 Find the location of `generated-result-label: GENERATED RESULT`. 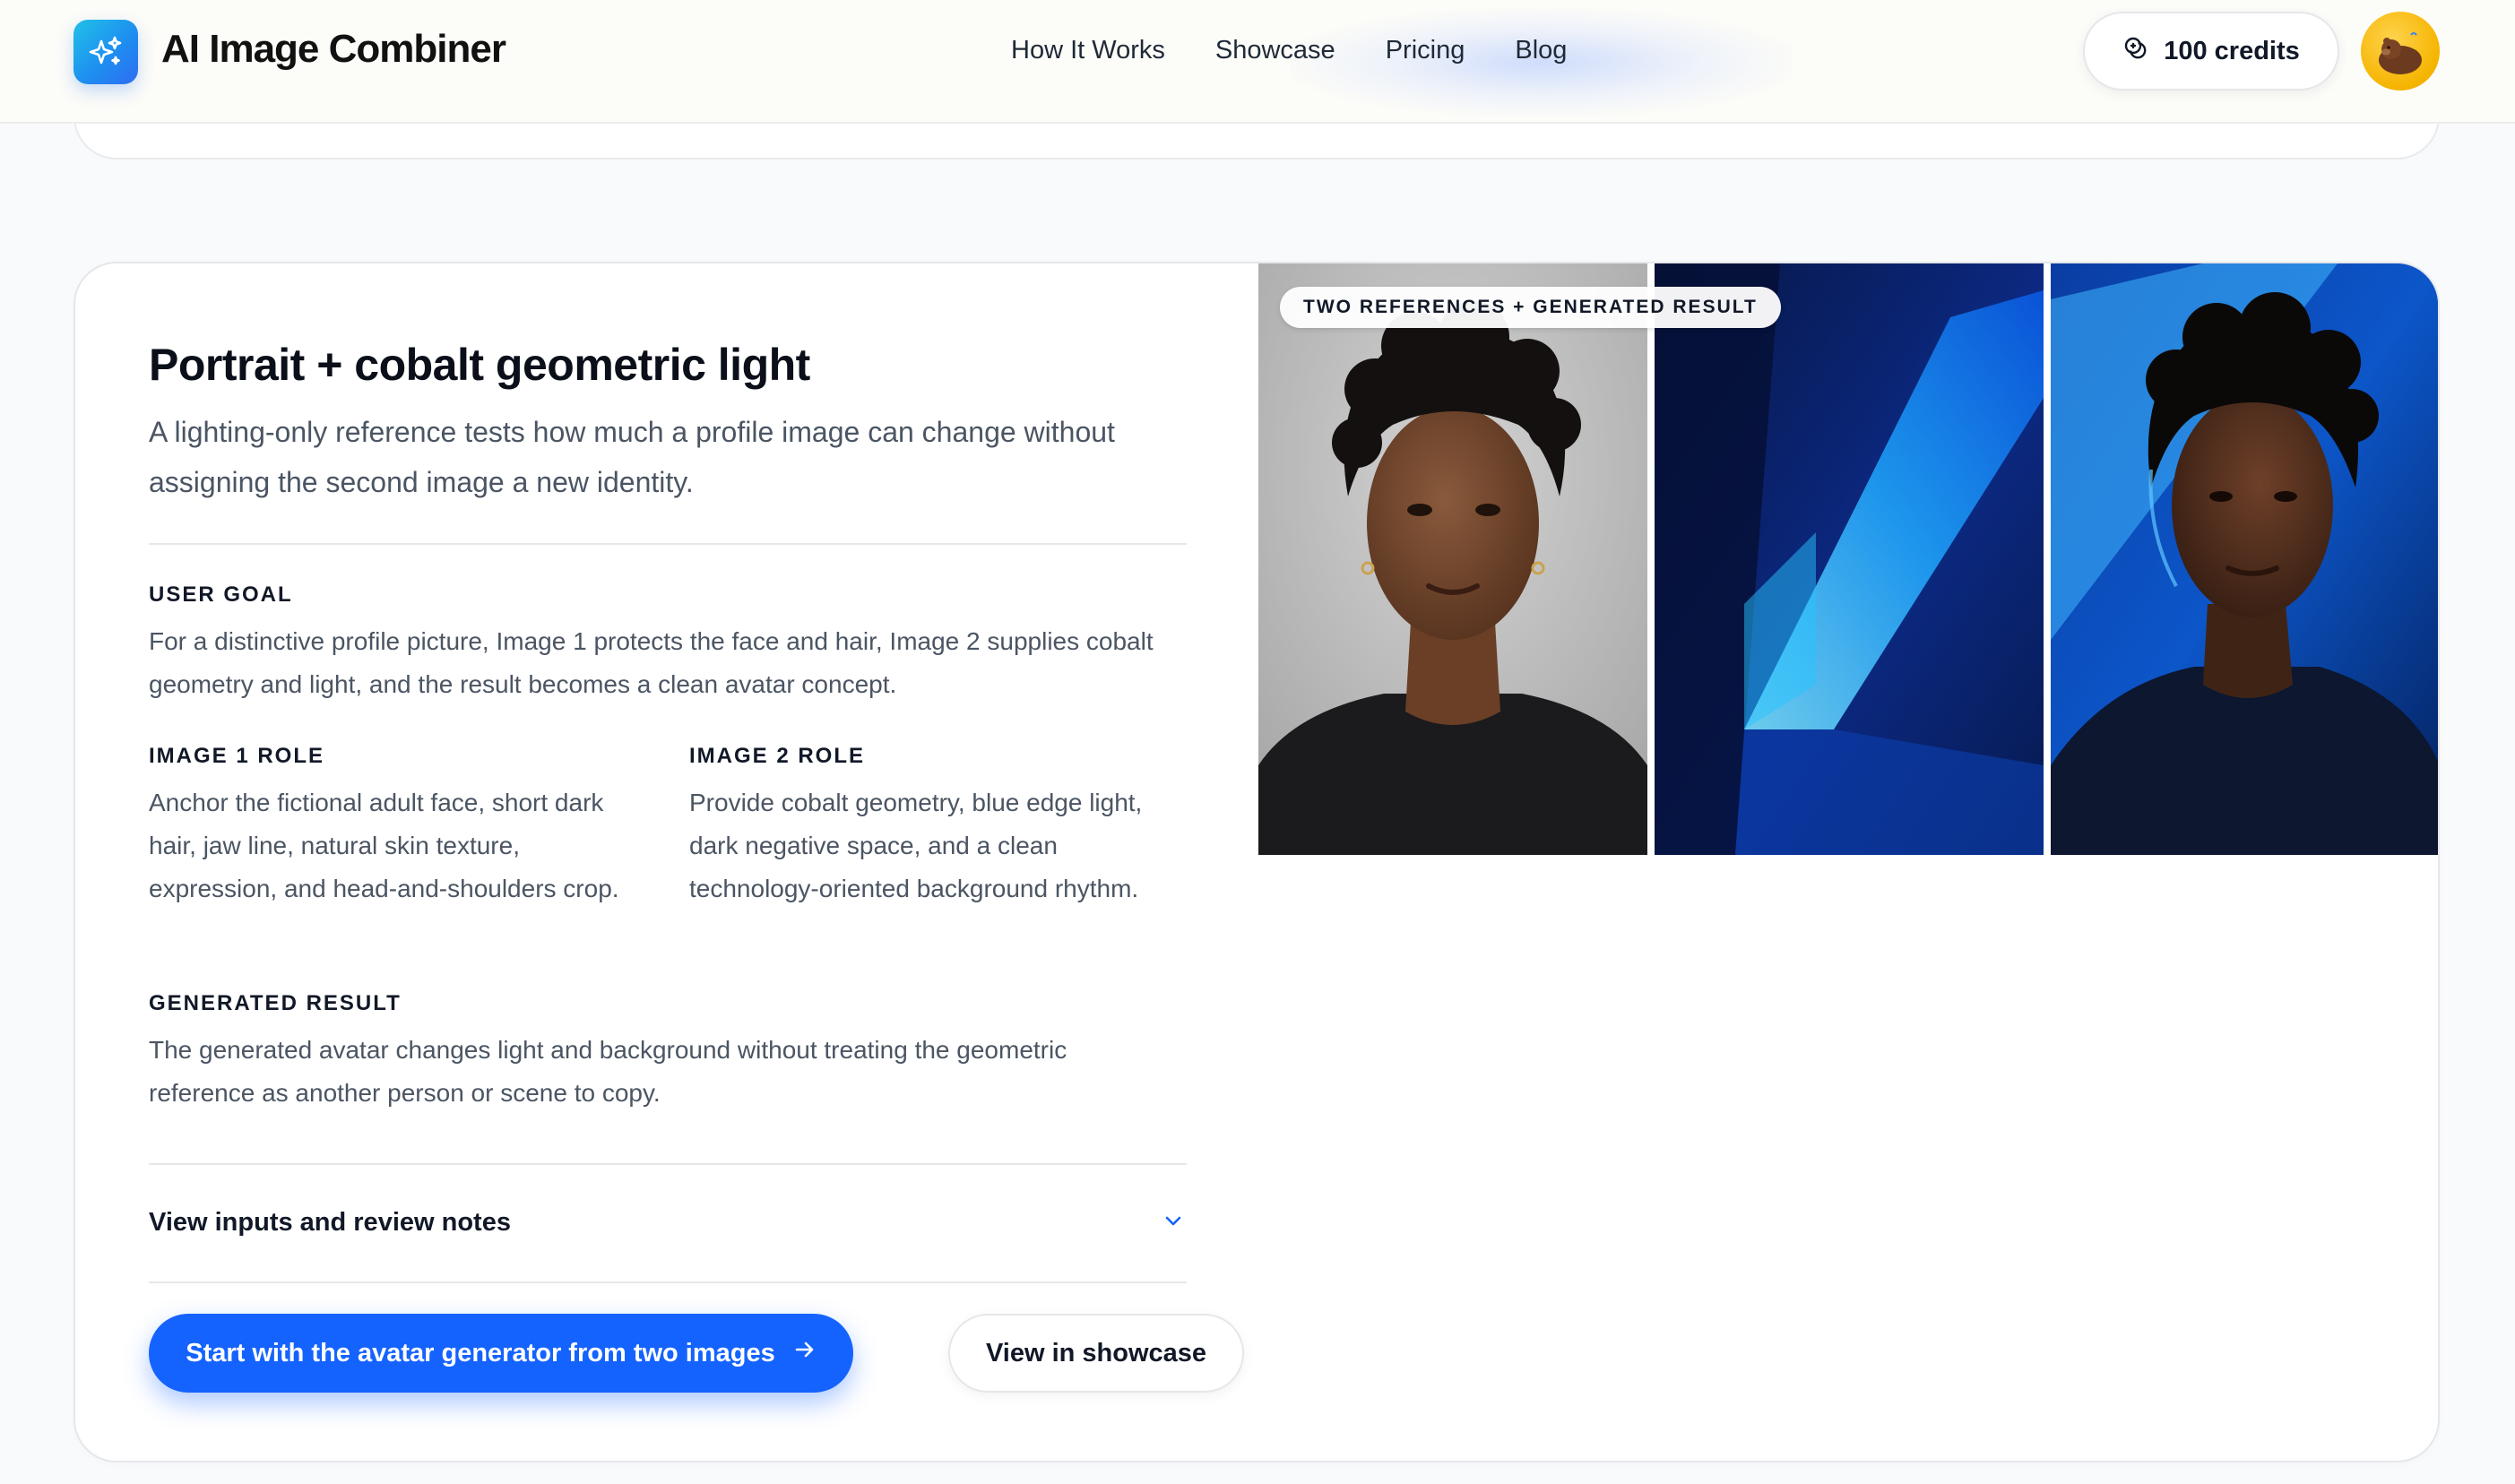

generated-result-label: GENERATED RESULT is located at coordinates (275, 1003).